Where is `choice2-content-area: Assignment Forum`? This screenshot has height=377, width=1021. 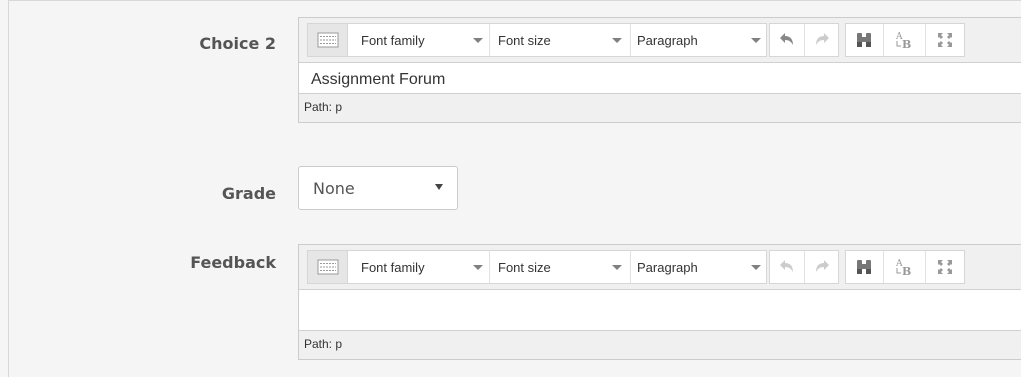 choice2-content-area: Assignment Forum is located at coordinates (660, 78).